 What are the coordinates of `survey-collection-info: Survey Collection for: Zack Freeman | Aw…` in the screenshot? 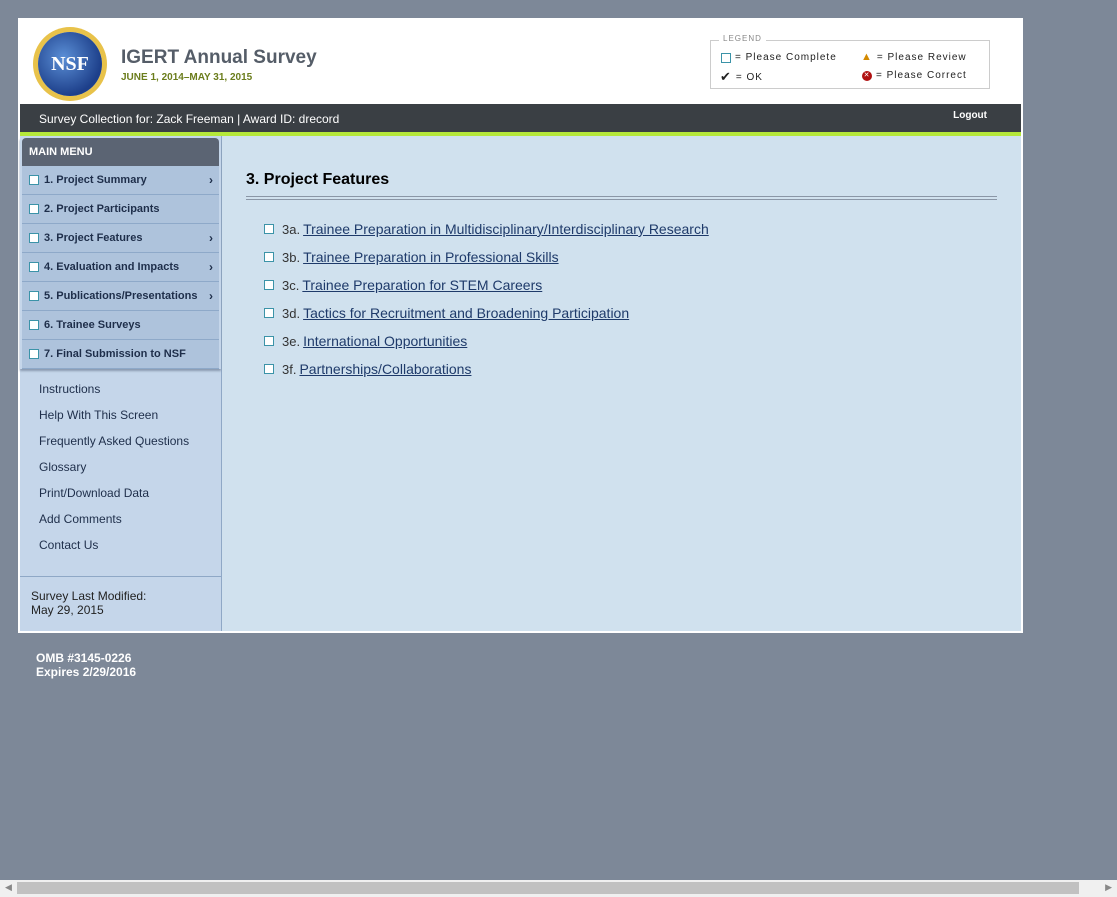 It's located at (189, 119).